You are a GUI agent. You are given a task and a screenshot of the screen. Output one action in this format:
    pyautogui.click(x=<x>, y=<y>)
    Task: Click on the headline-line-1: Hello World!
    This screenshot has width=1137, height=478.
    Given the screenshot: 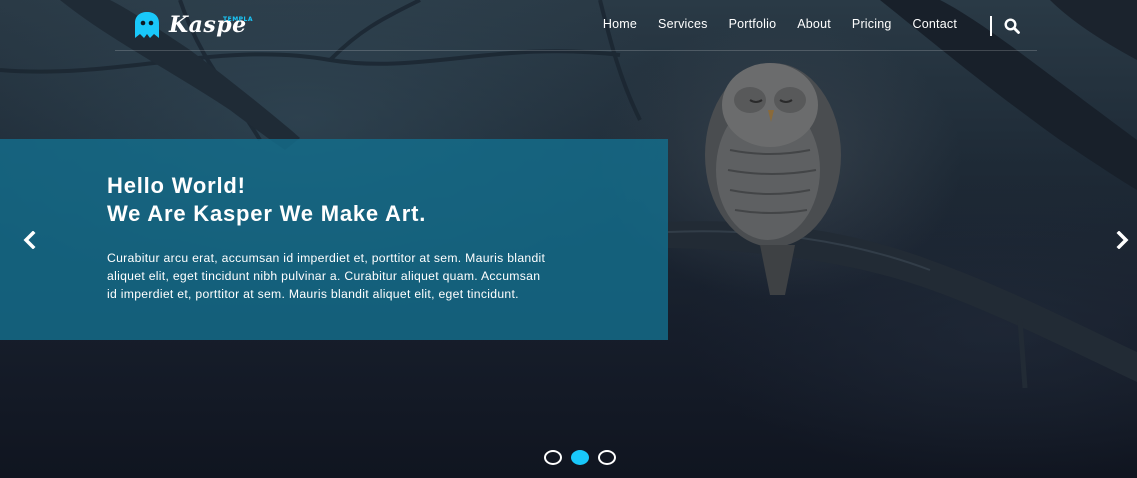 What is the action you would take?
    pyautogui.click(x=176, y=185)
    